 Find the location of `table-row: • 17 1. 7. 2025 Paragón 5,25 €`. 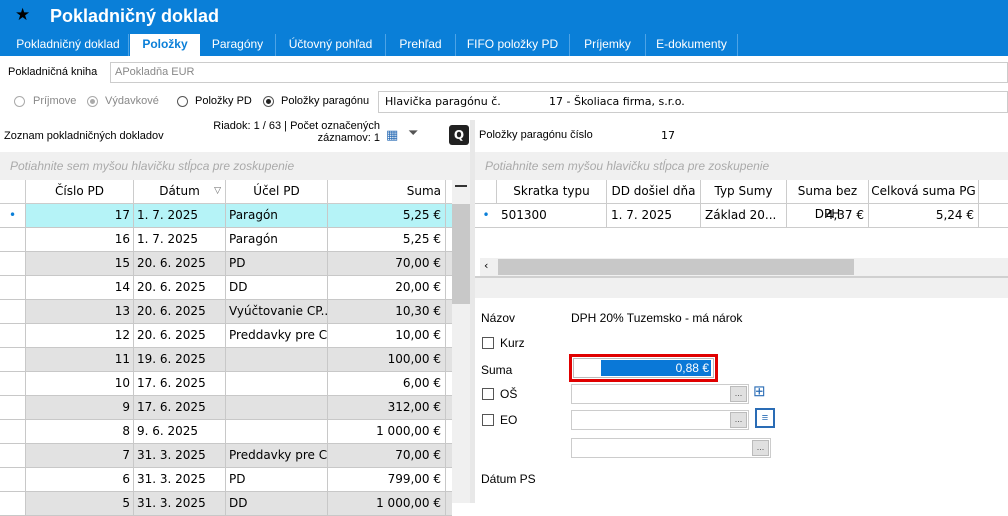

table-row: • 17 1. 7. 2025 Paragón 5,25 € is located at coordinates (226, 216).